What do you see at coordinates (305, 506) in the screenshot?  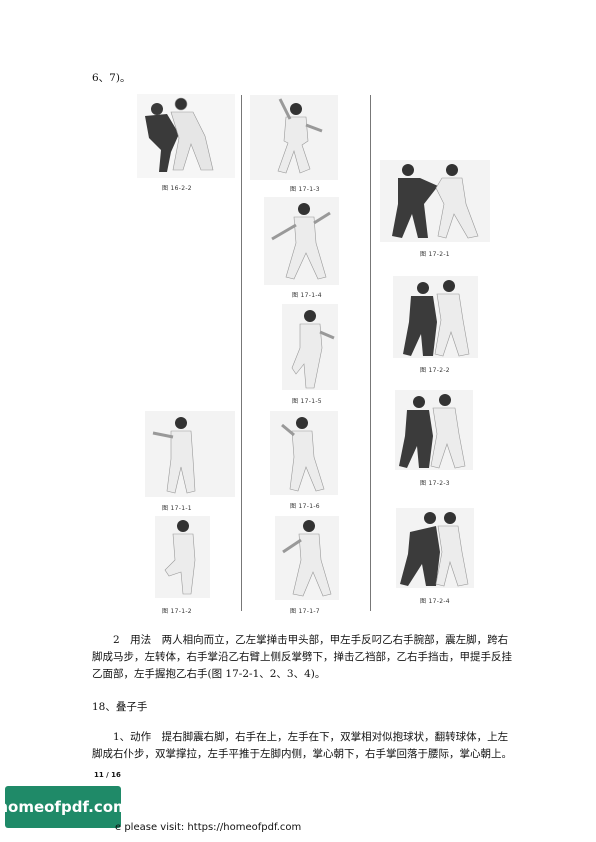 I see `caption: 图 17-1-6` at bounding box center [305, 506].